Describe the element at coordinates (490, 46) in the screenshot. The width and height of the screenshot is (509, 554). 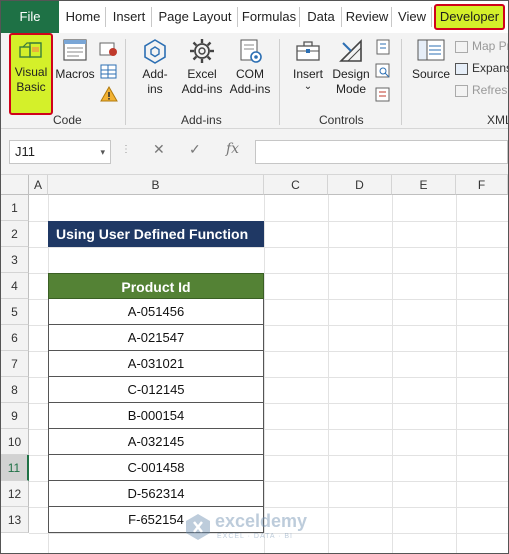
I see `map-properties-label: Map Pro` at that location.